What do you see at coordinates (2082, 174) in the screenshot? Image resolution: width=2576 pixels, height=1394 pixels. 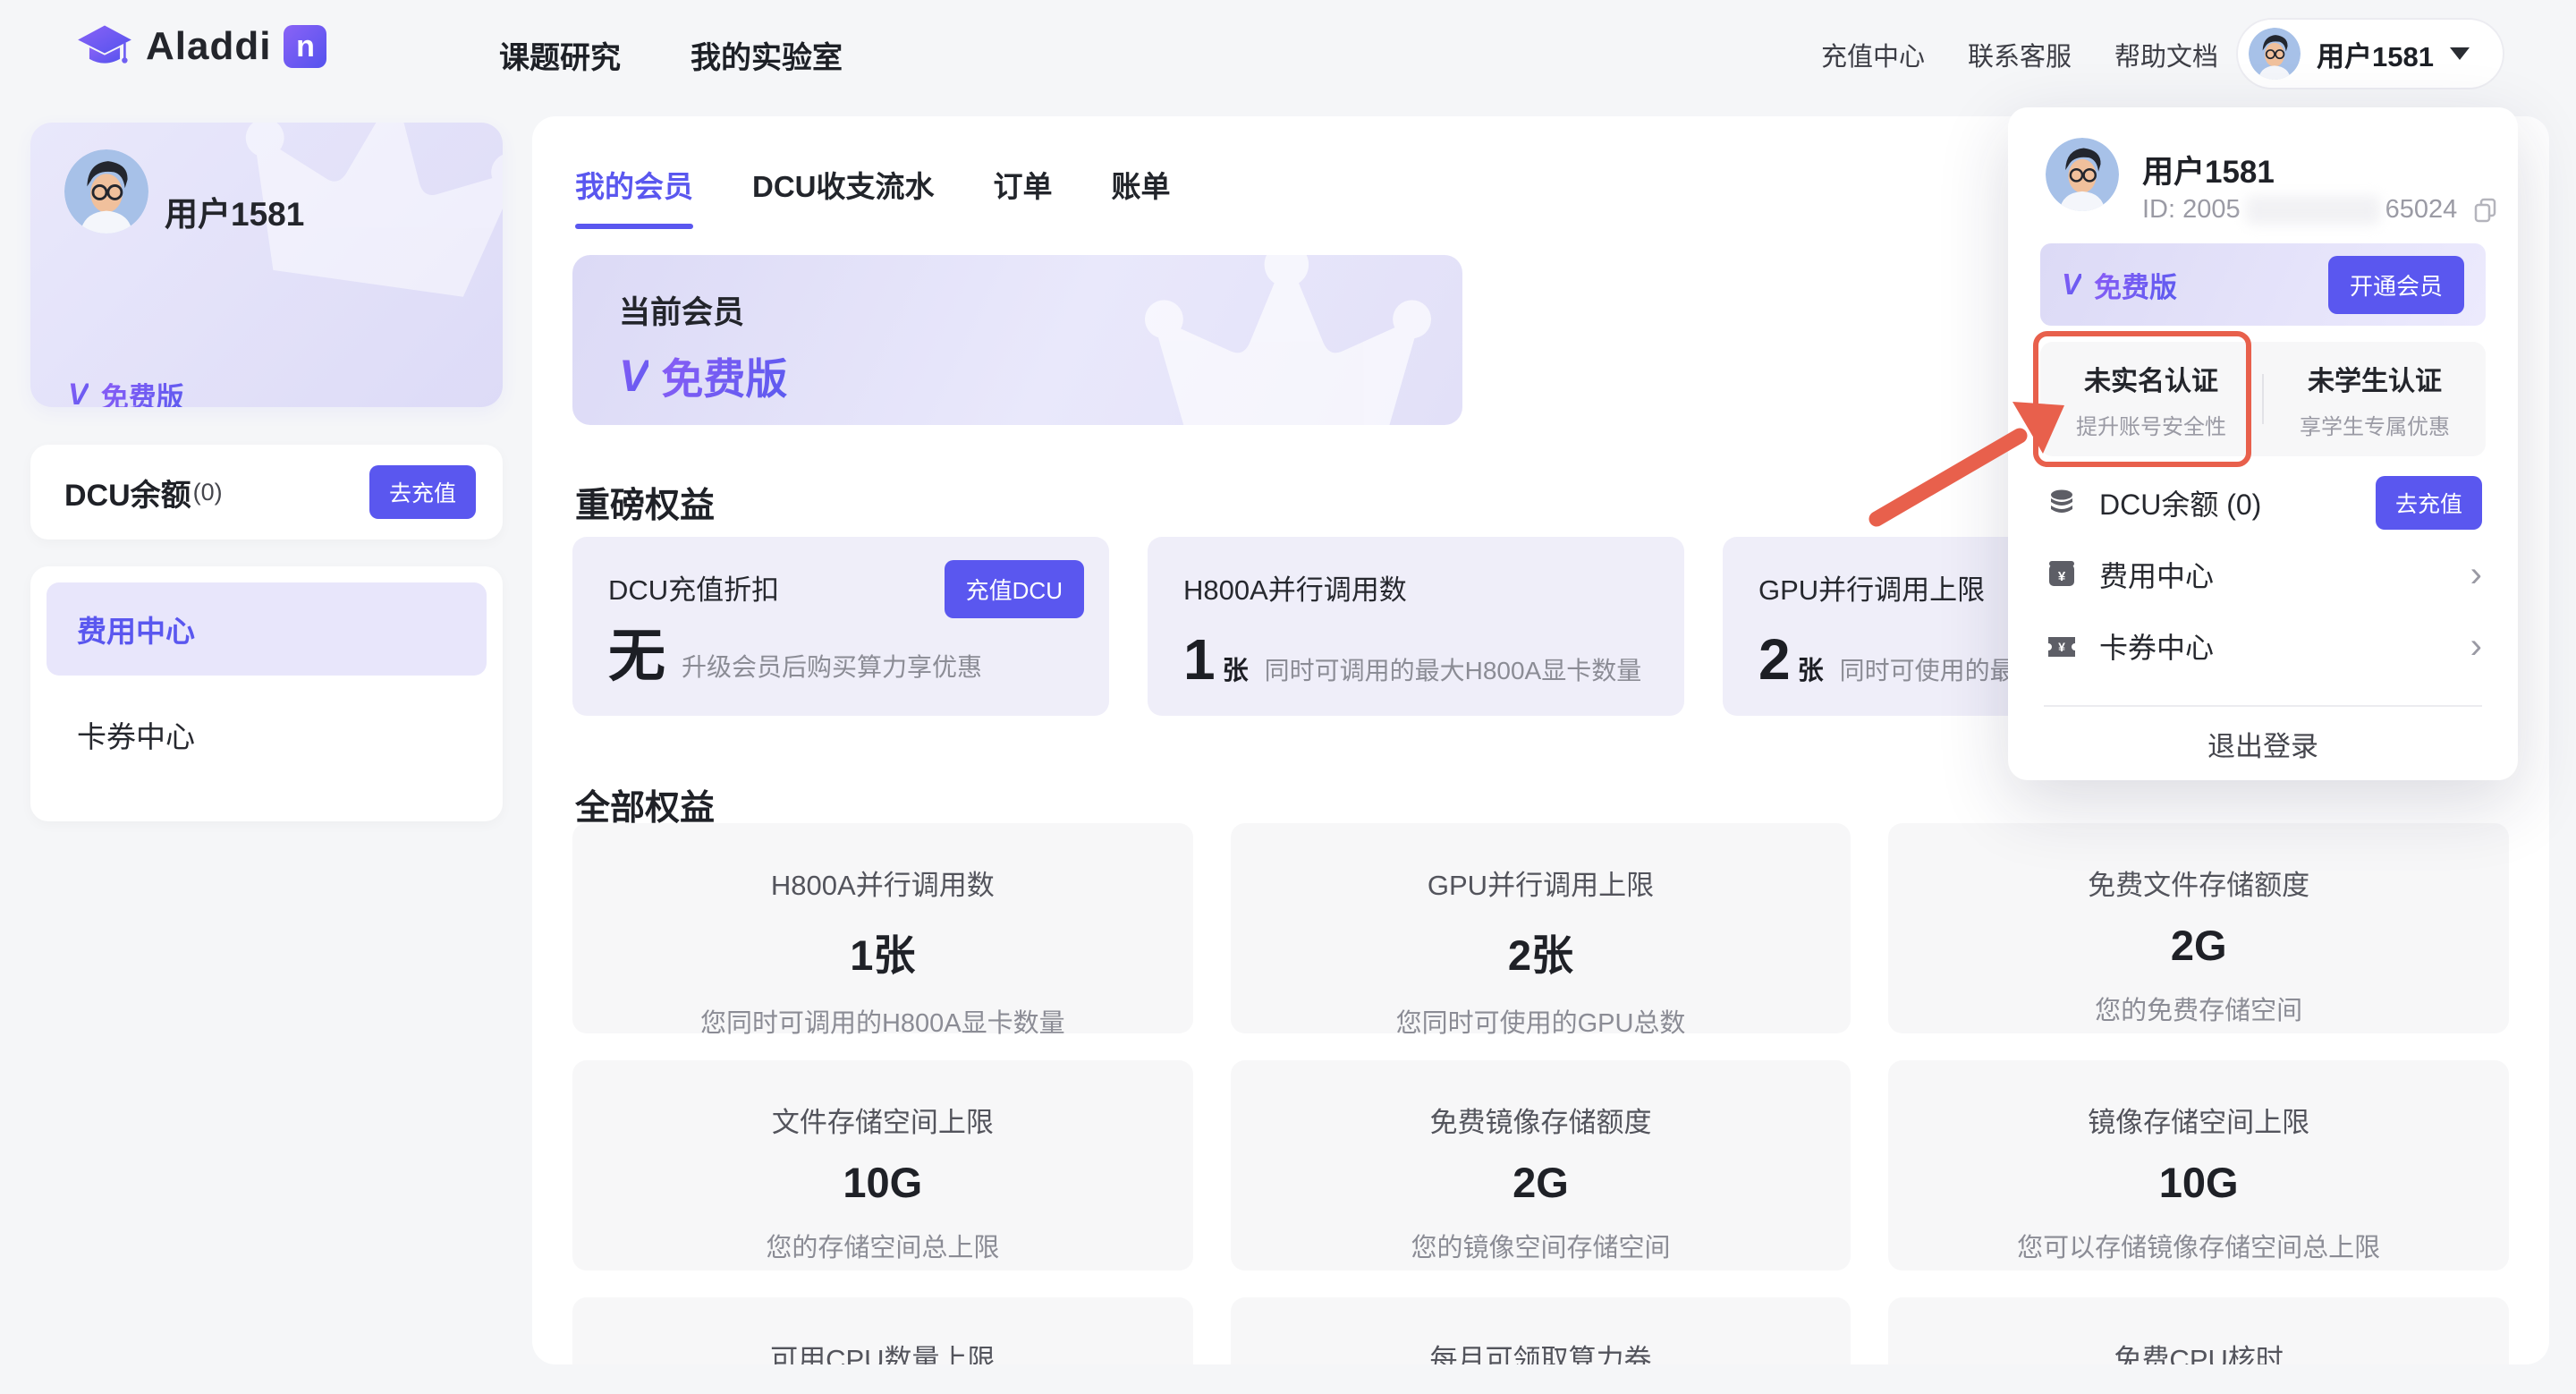 I see `dropdown-avatar` at bounding box center [2082, 174].